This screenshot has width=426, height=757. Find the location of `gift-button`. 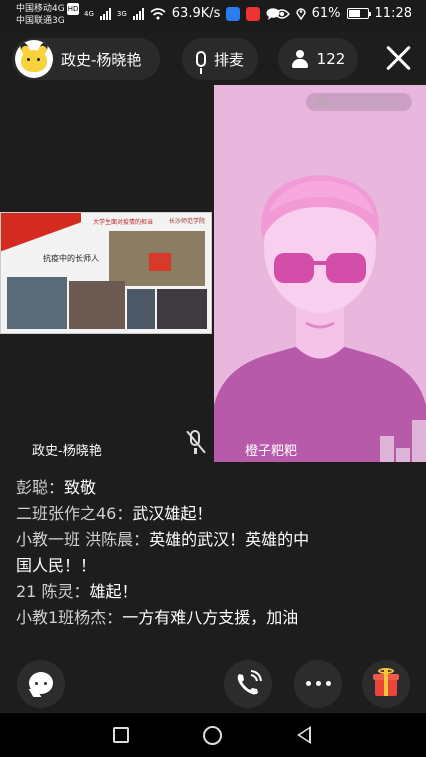

gift-button is located at coordinates (386, 684).